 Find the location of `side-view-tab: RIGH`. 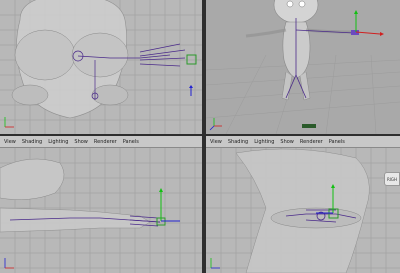

side-view-tab: RIGH is located at coordinates (392, 179).